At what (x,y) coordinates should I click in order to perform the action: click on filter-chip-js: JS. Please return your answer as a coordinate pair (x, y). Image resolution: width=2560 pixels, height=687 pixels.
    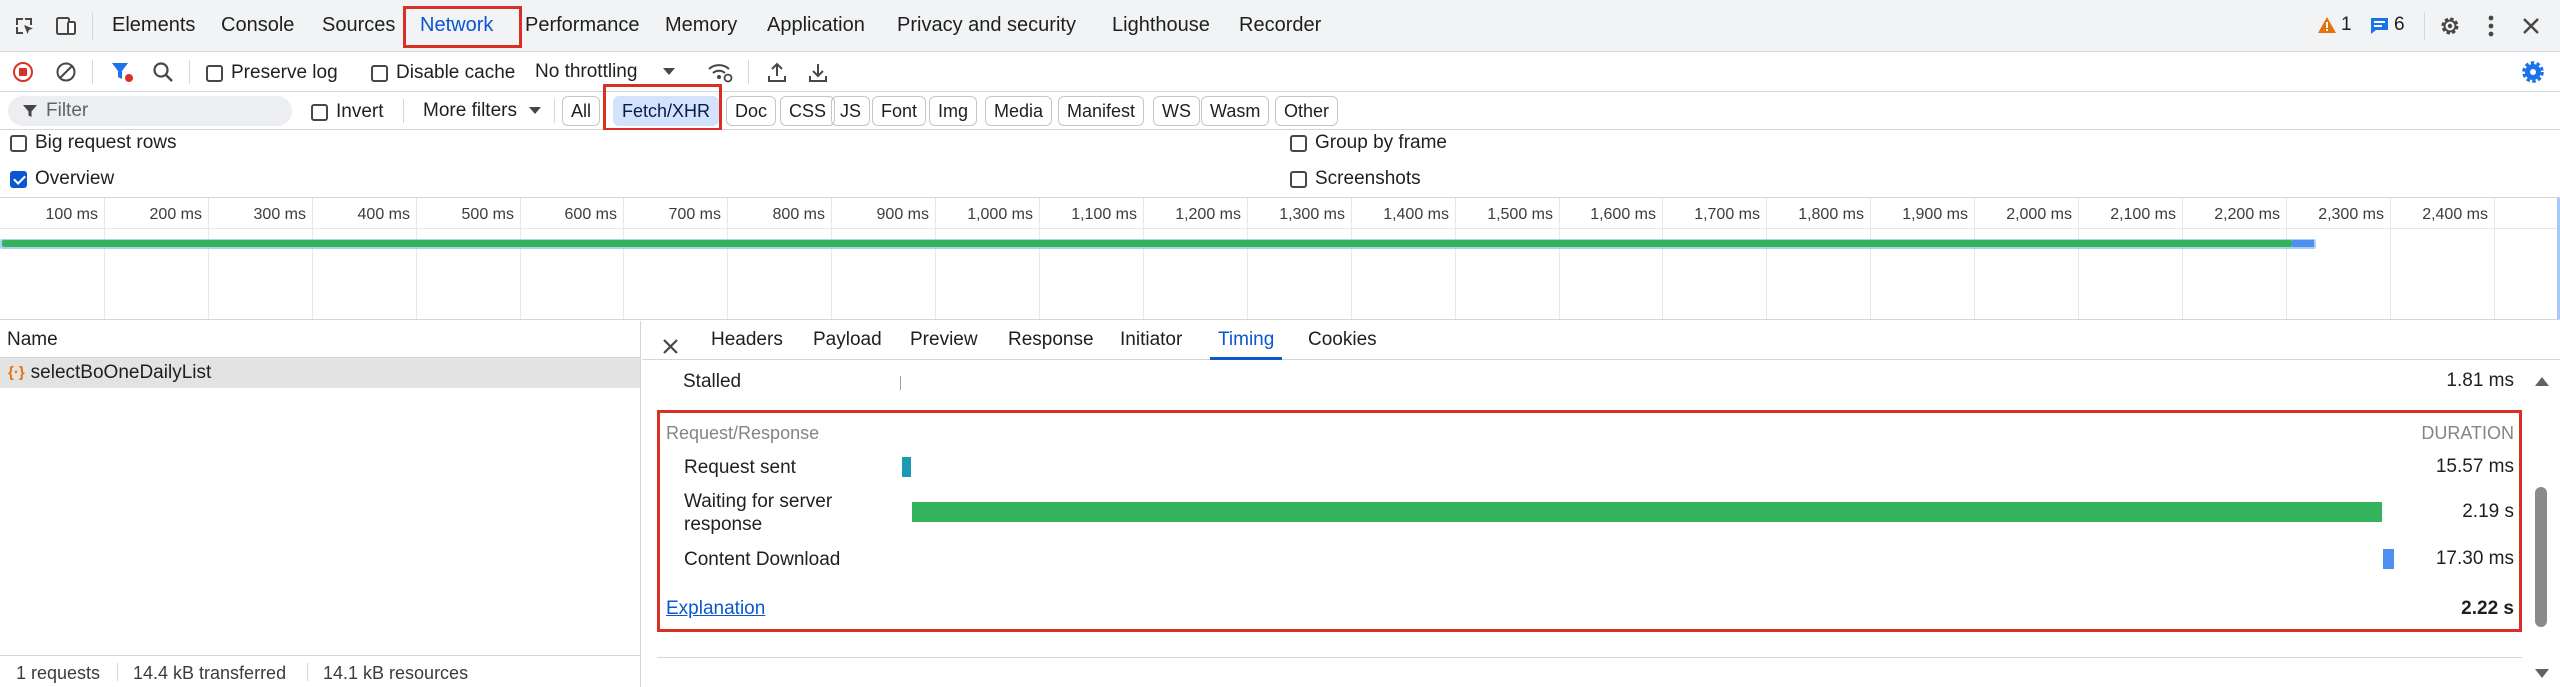
    Looking at the image, I should click on (851, 111).